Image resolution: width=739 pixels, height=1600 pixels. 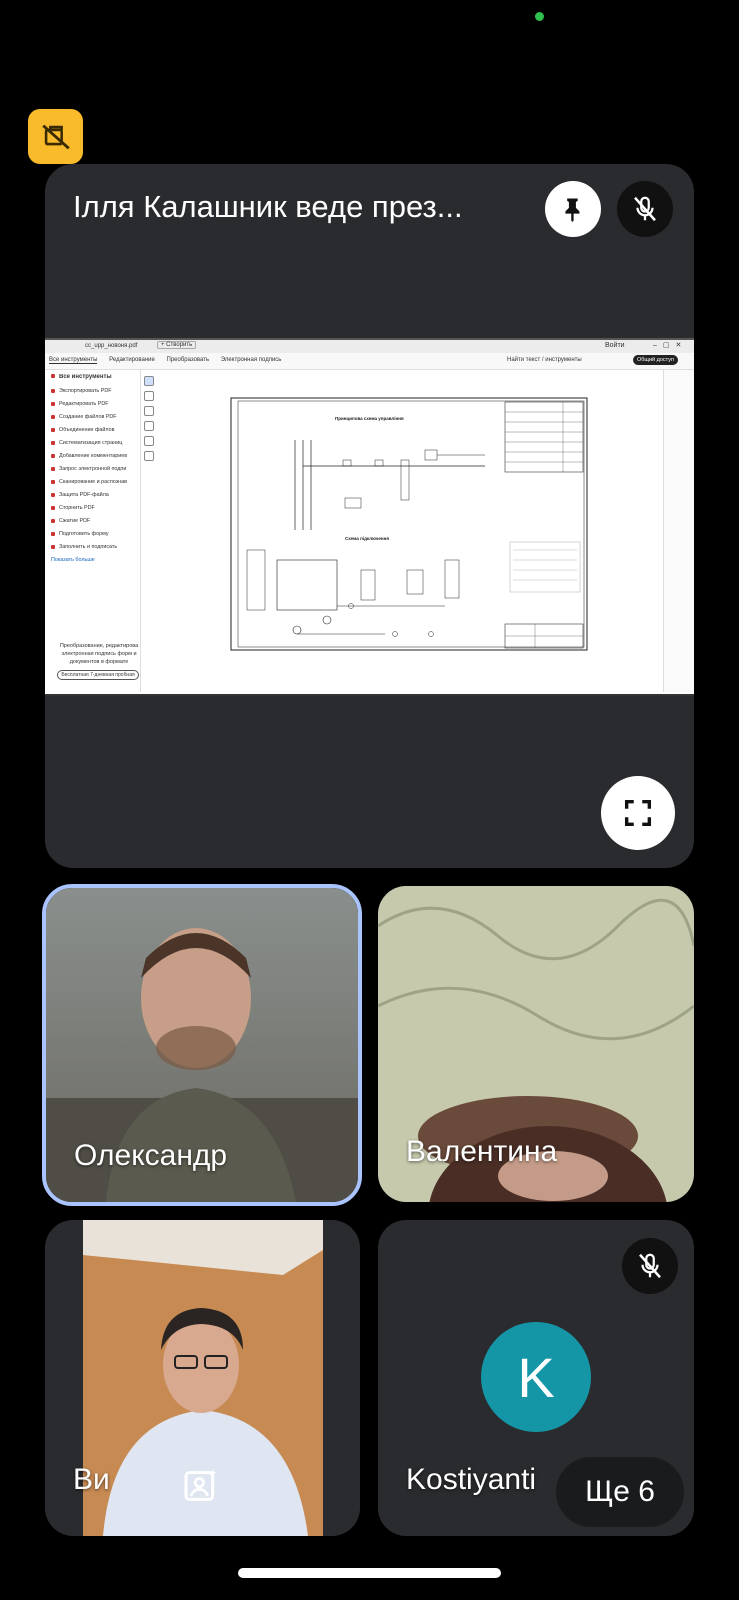 I want to click on sidebar-item: Подготовить форму, so click(x=95, y=534).